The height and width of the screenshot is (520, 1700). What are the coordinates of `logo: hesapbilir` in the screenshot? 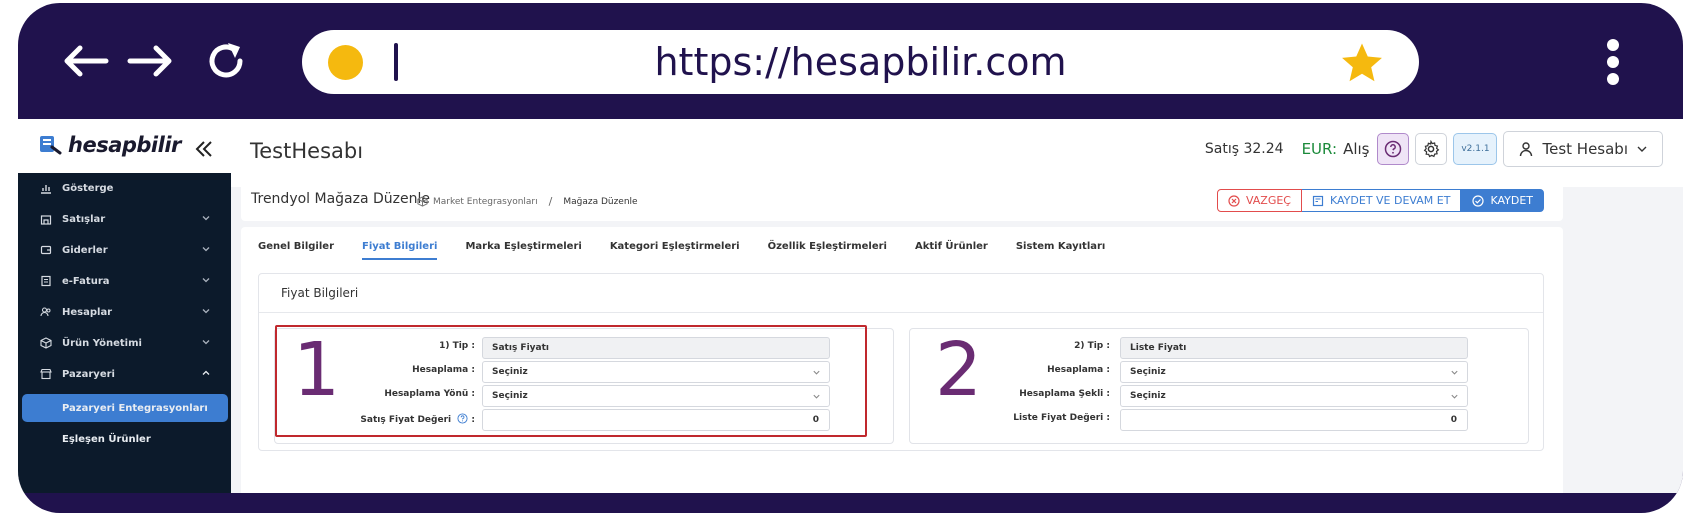 It's located at (109, 145).